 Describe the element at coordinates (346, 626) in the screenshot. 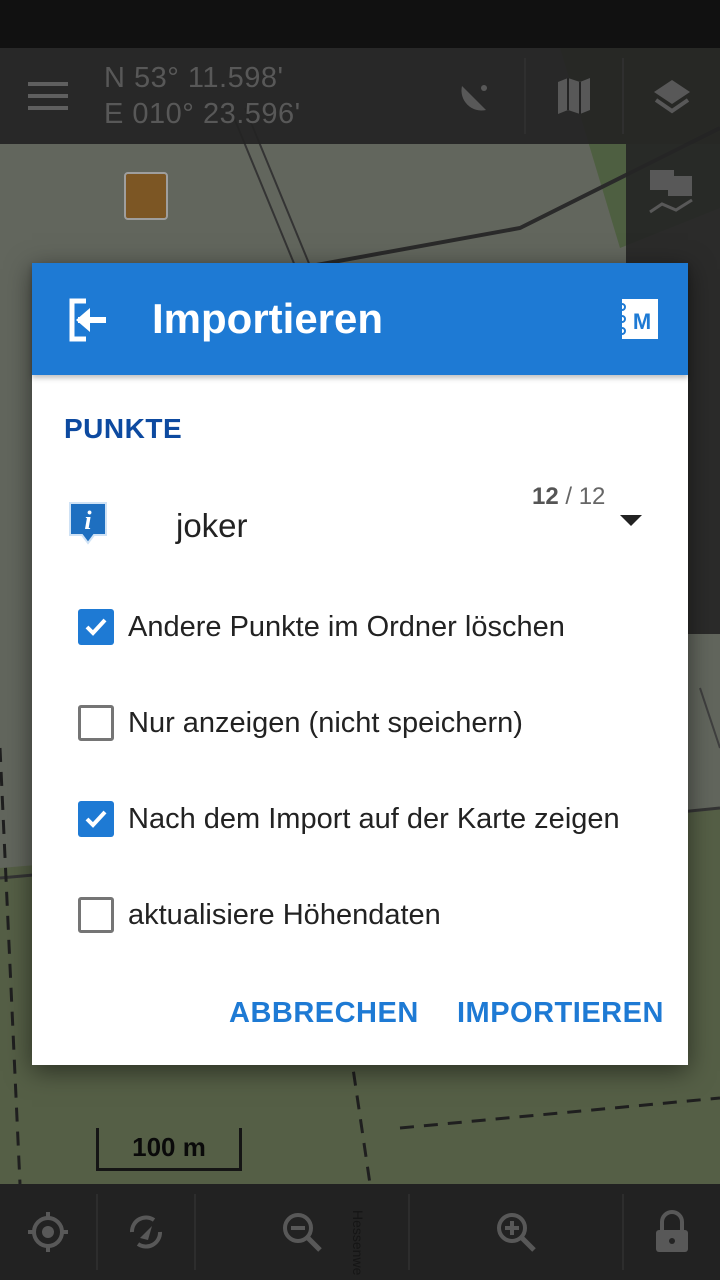

I see `option-label: Andere Punkte im Ordner löschen` at that location.